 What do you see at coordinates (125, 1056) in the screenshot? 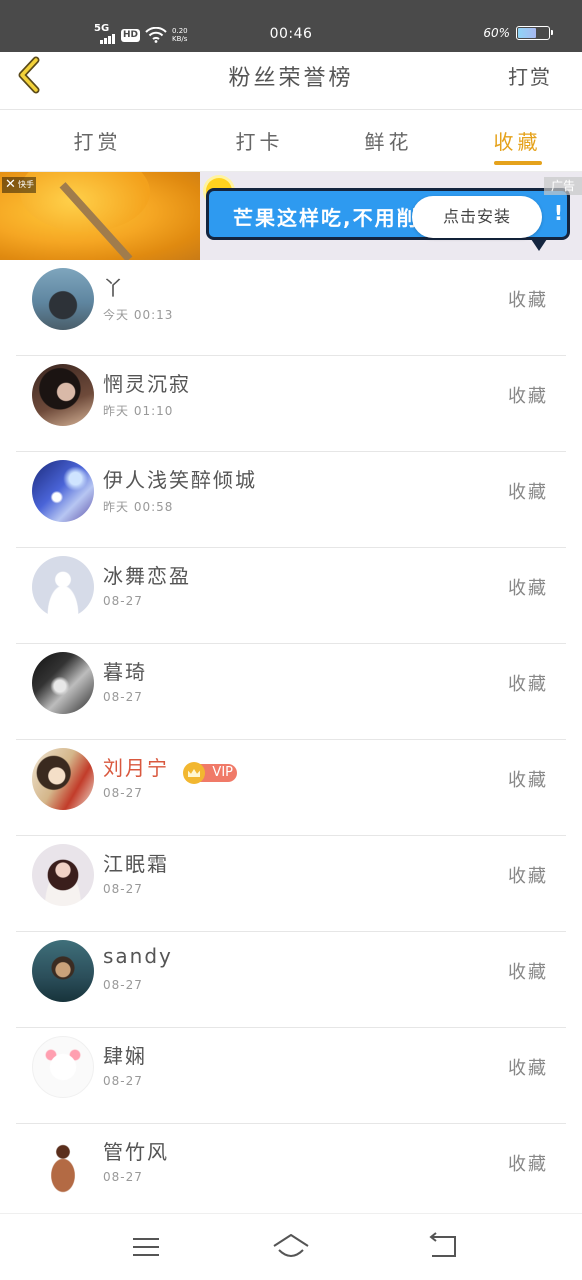
I see `fan-name: 肆娴` at bounding box center [125, 1056].